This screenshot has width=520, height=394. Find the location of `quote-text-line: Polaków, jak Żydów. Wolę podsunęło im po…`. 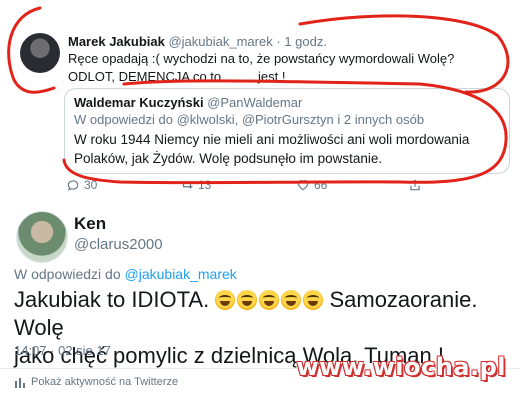

quote-text-line: Polaków, jak Żydów. Wolę podsunęło im po… is located at coordinates (228, 158).